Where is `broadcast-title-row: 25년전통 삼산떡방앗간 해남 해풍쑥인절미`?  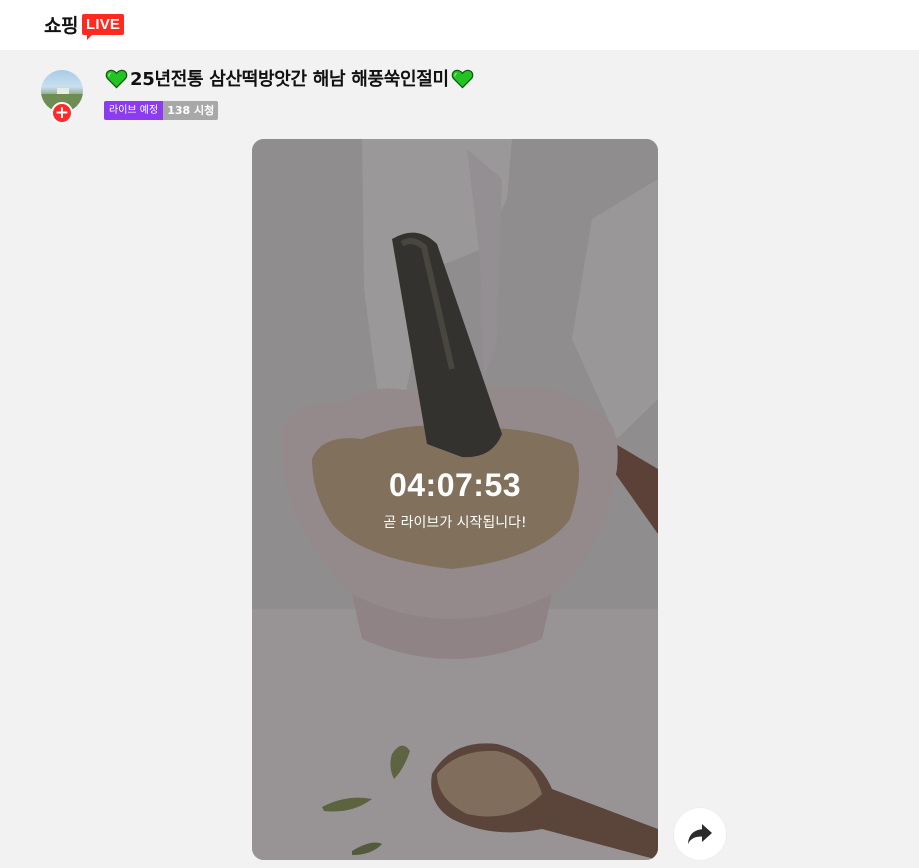 broadcast-title-row: 25년전통 삼산떡방앗간 해남 해풍쑥인절미 is located at coordinates (289, 78).